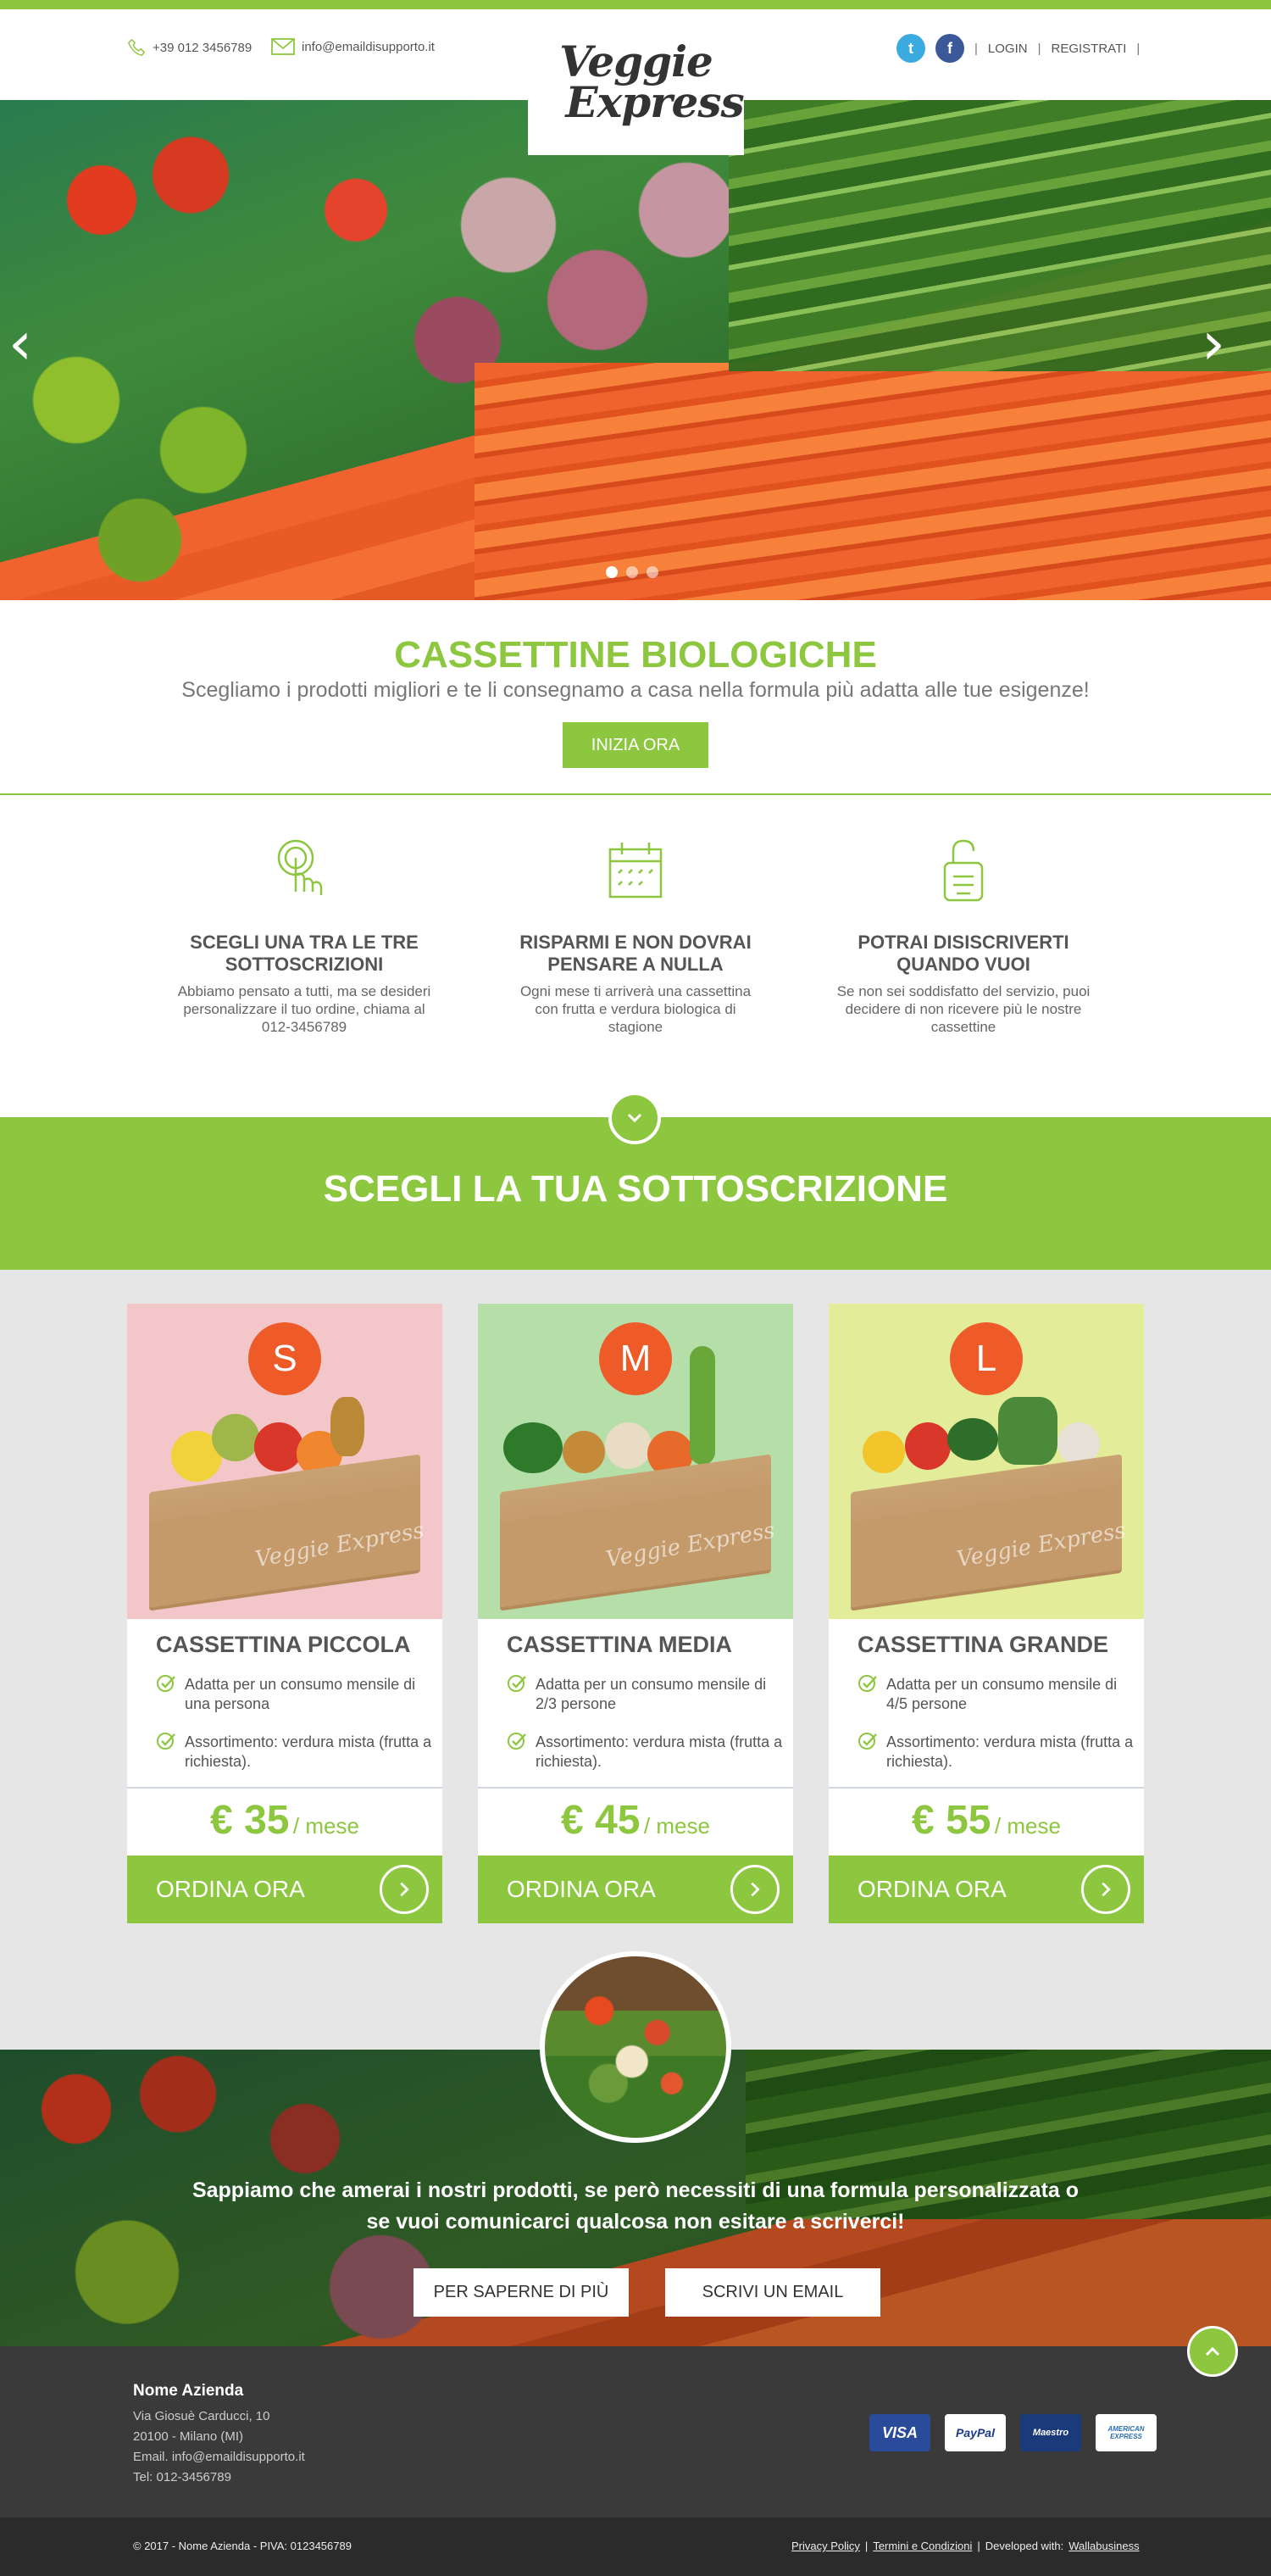 This screenshot has height=2576, width=1271. I want to click on plan-price: € 55 / mese, so click(987, 1820).